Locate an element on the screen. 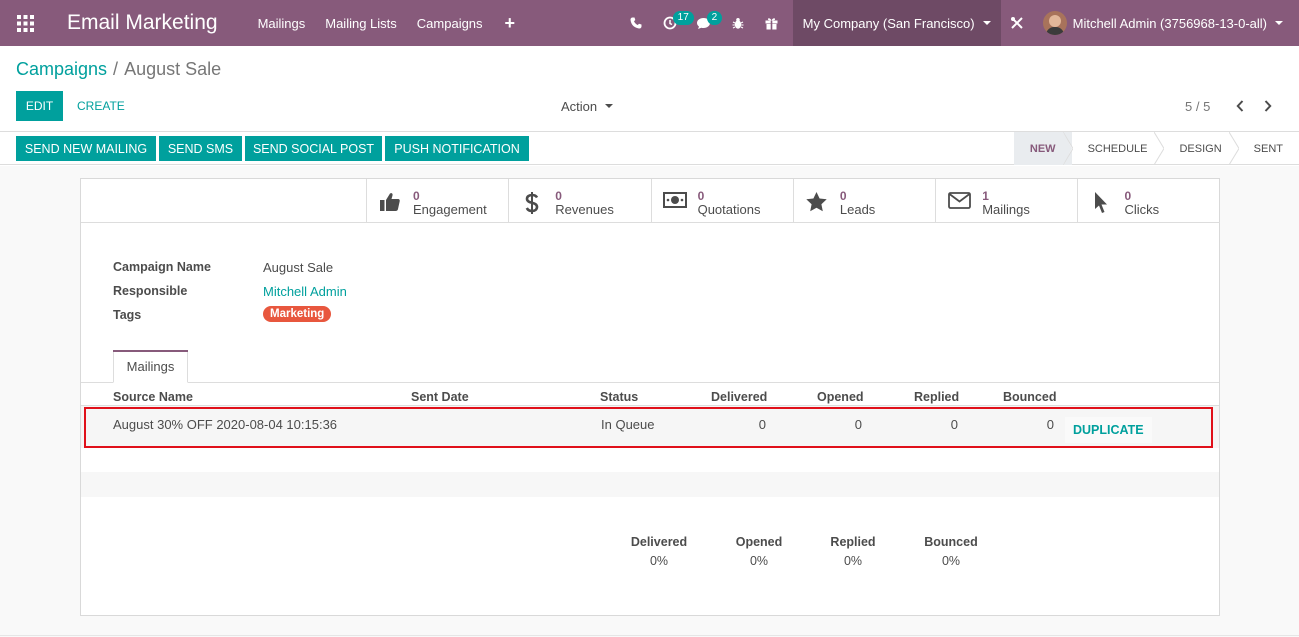 The image size is (1299, 637). cell-source-name: August 30% OFF 2020-08-04 10:15:36 is located at coordinates (225, 424).